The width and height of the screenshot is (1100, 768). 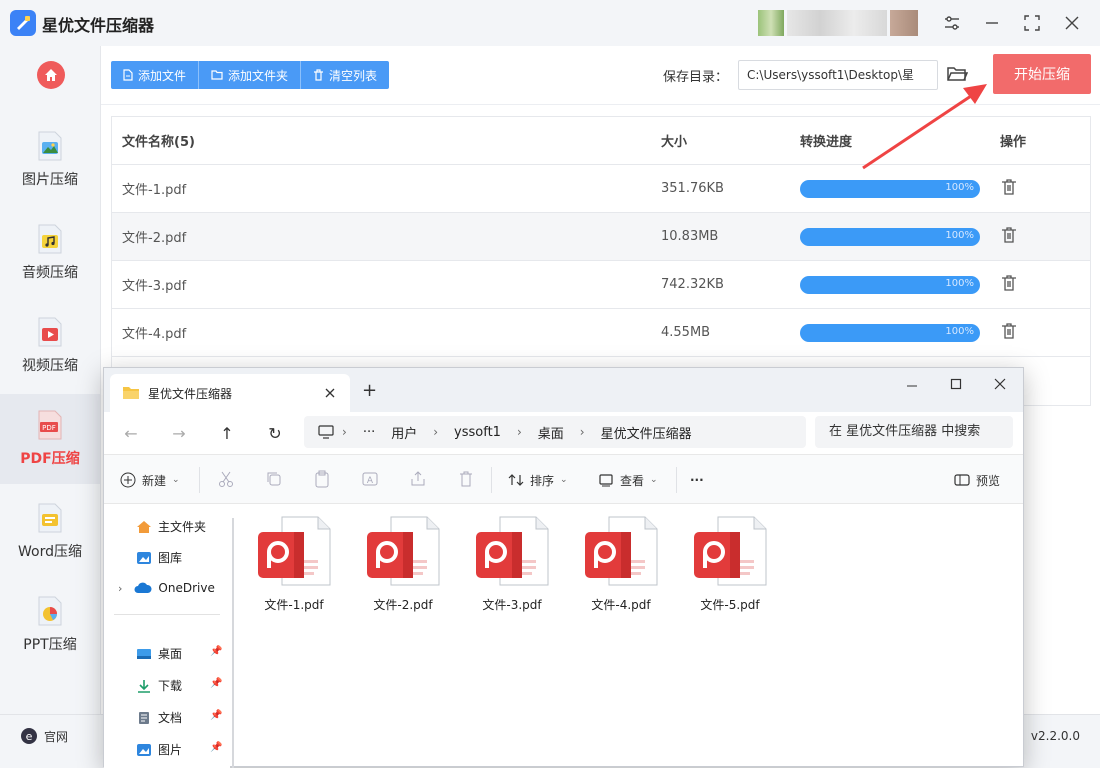 What do you see at coordinates (50, 146) in the screenshot?
I see `image-compress-icon` at bounding box center [50, 146].